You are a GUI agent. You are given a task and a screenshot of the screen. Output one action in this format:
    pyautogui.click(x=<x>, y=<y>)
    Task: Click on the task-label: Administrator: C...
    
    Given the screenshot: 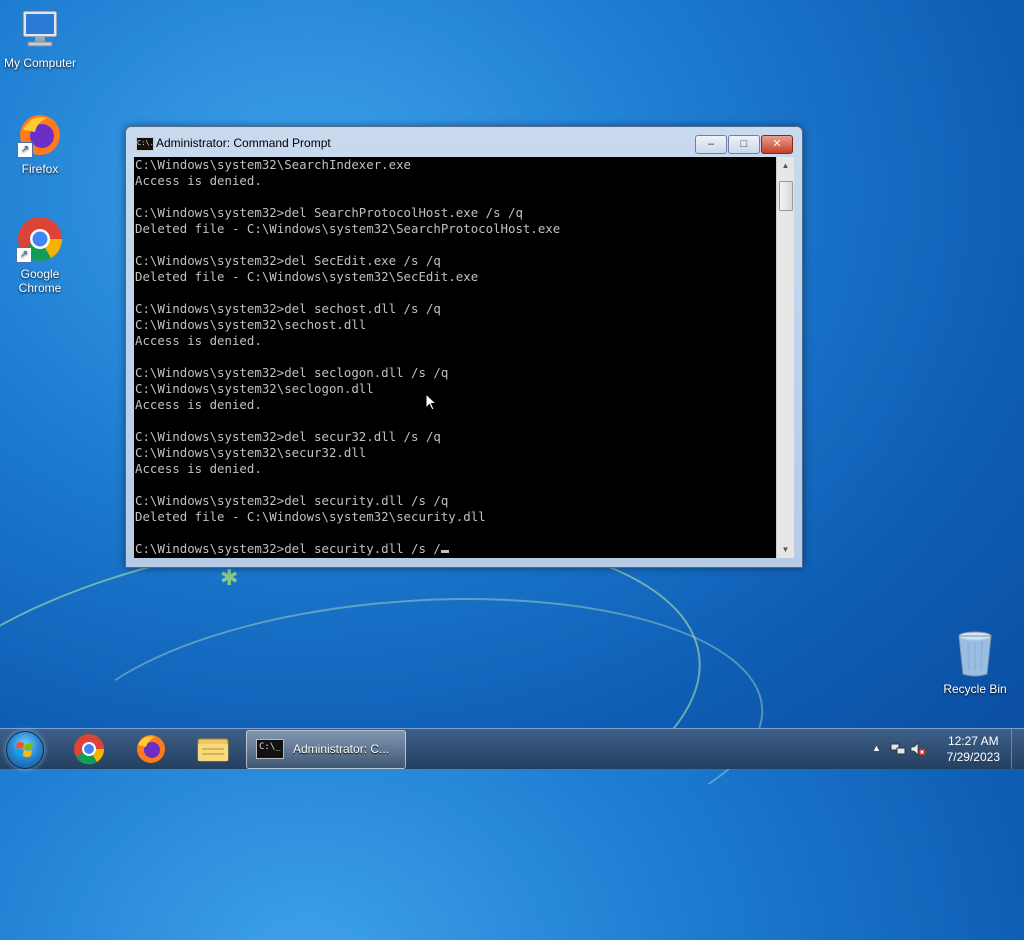 What is the action you would take?
    pyautogui.click(x=341, y=749)
    